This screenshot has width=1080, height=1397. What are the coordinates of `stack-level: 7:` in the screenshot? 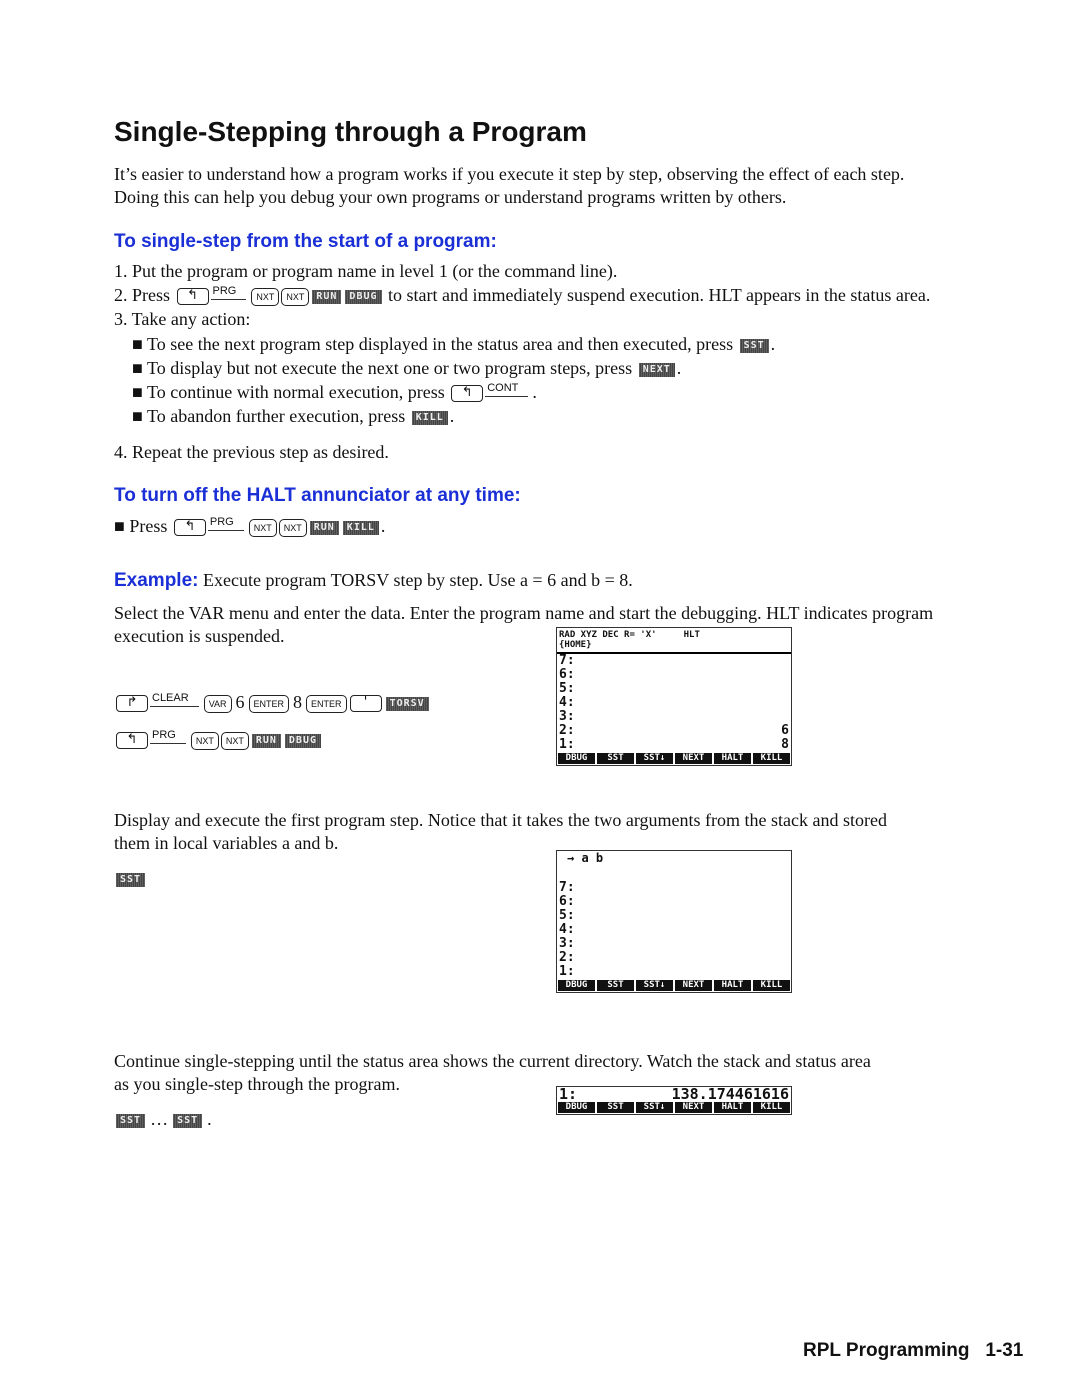 It's located at (674, 661).